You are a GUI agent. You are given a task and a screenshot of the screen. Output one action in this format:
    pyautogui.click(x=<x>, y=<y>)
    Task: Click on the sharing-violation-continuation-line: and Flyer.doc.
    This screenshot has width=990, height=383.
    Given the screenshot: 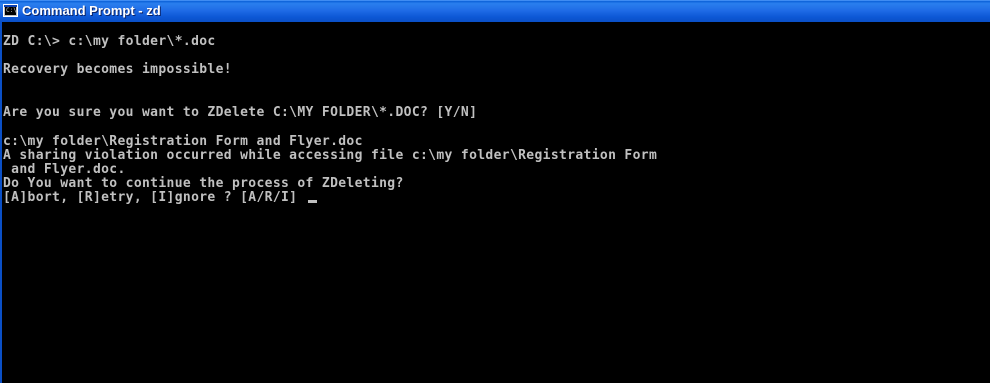 What is the action you would take?
    pyautogui.click(x=64, y=169)
    